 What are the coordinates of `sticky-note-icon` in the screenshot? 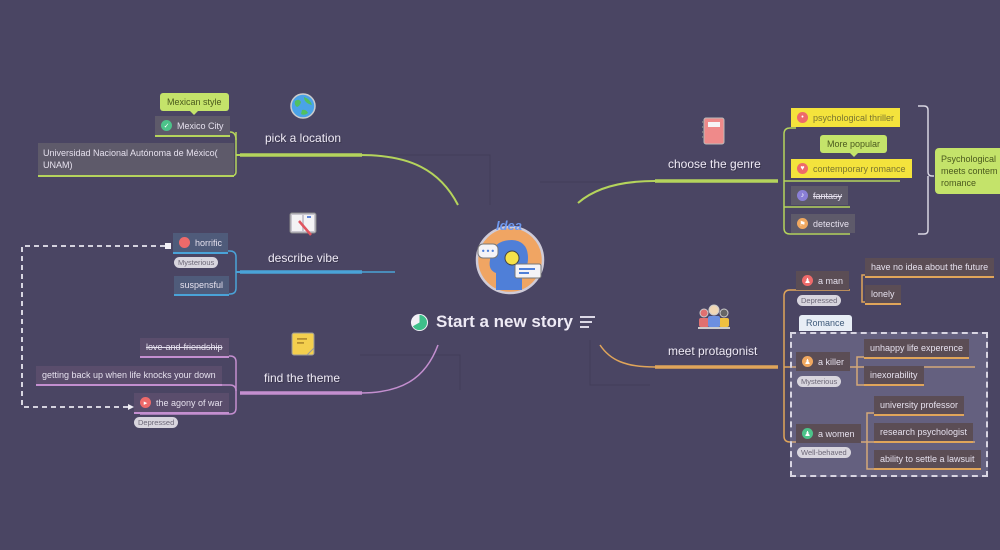 It's located at (304, 345).